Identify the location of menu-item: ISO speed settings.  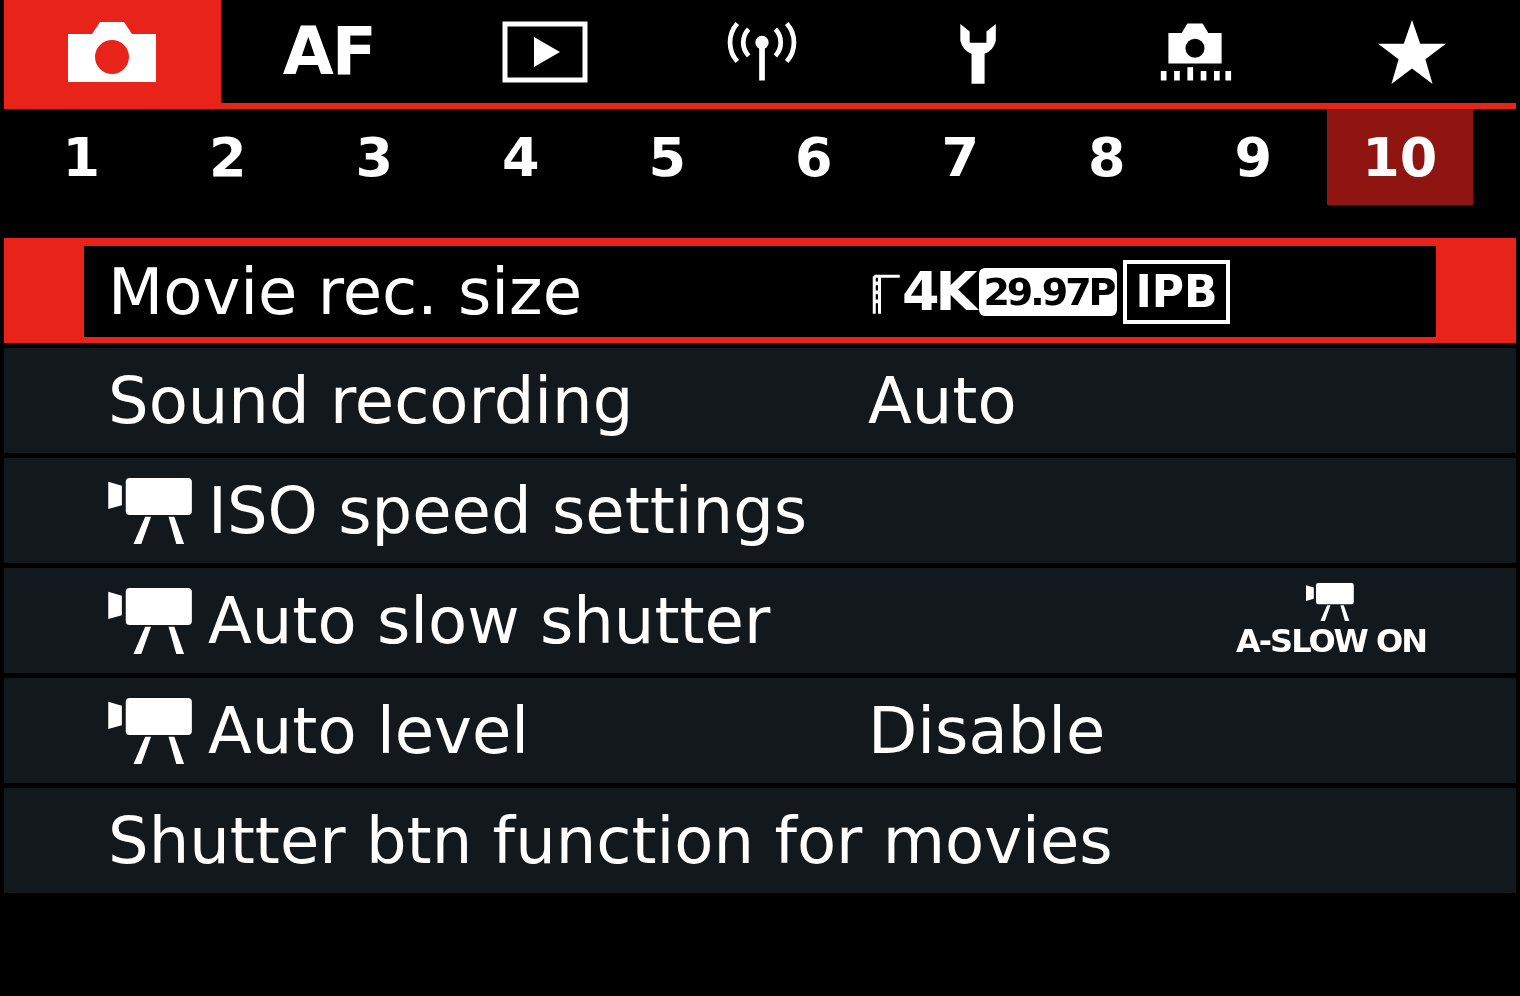
(760, 510).